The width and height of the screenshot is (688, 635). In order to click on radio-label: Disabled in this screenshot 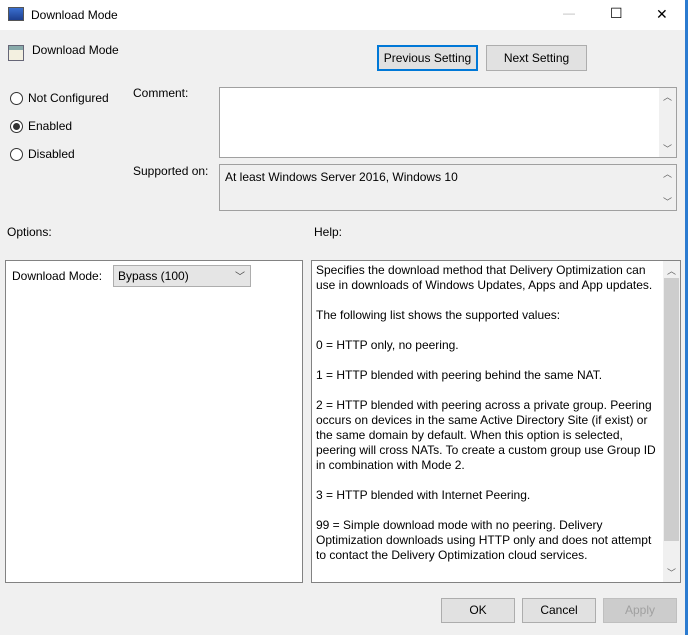, I will do `click(51, 154)`.